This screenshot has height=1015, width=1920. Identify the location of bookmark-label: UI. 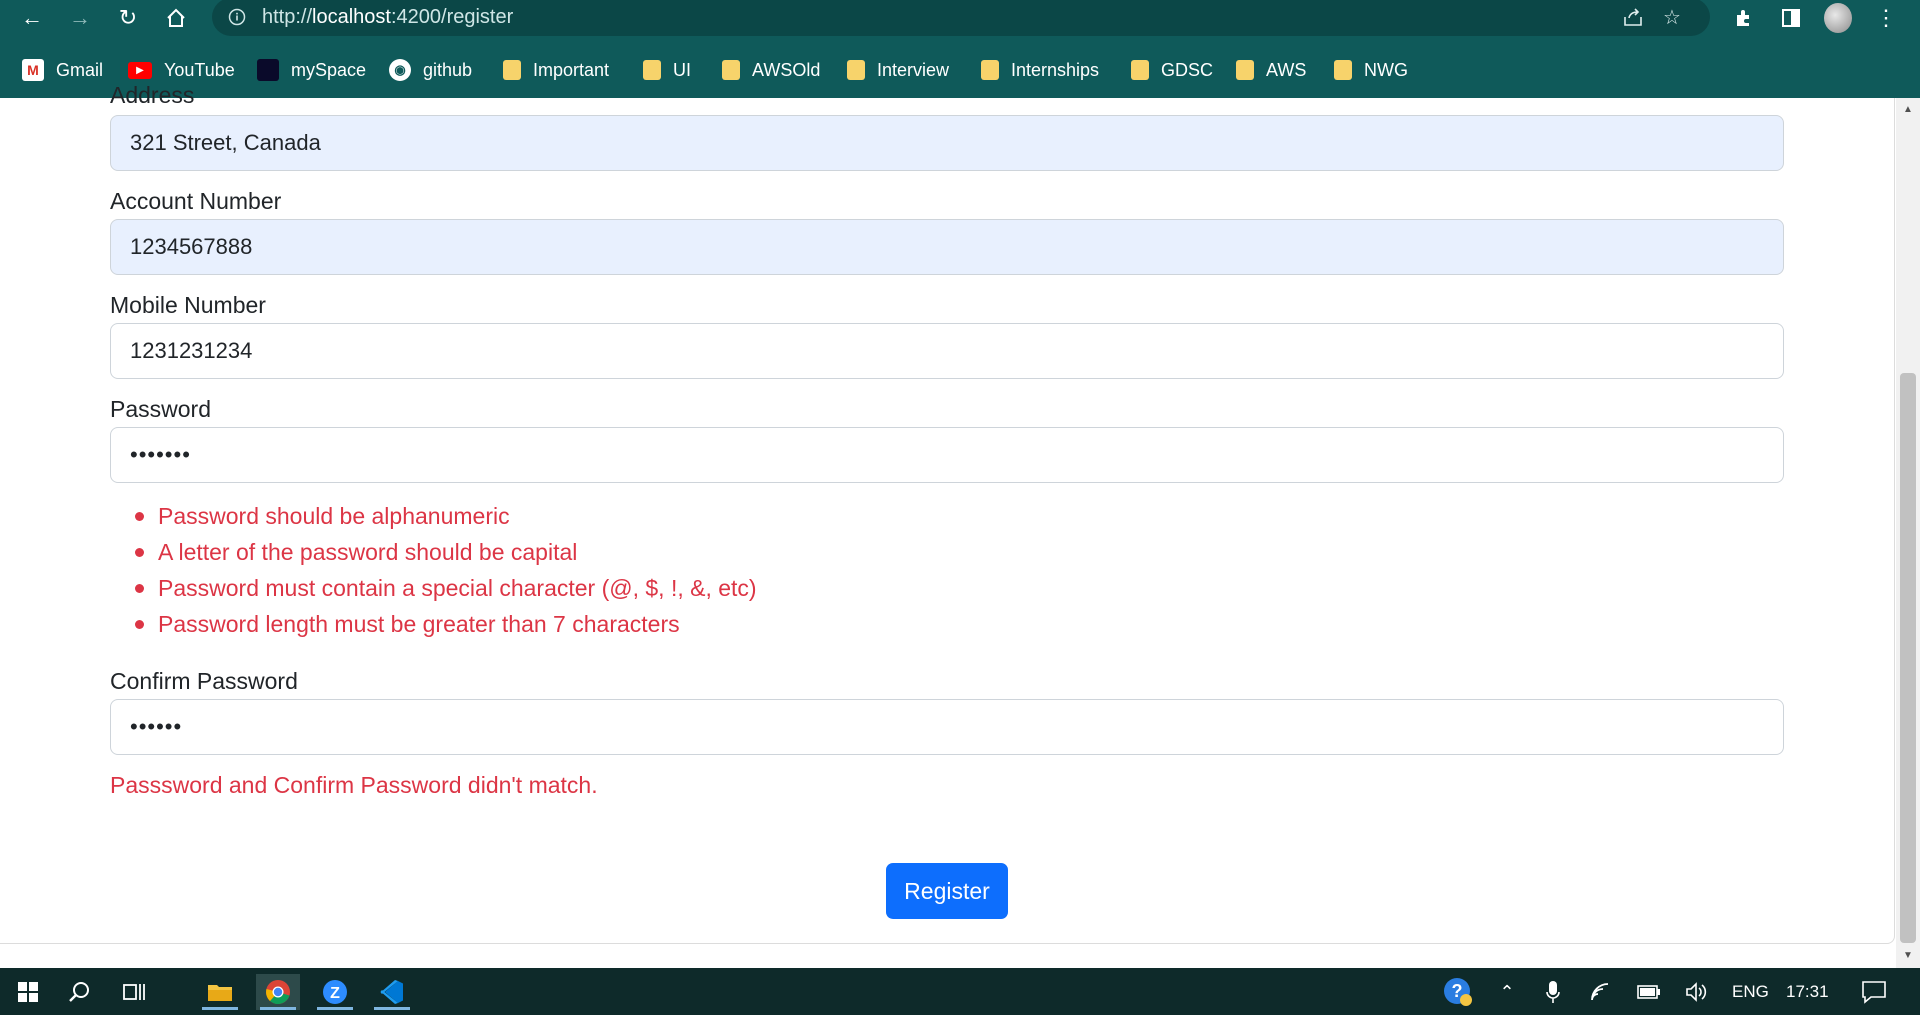
(682, 69).